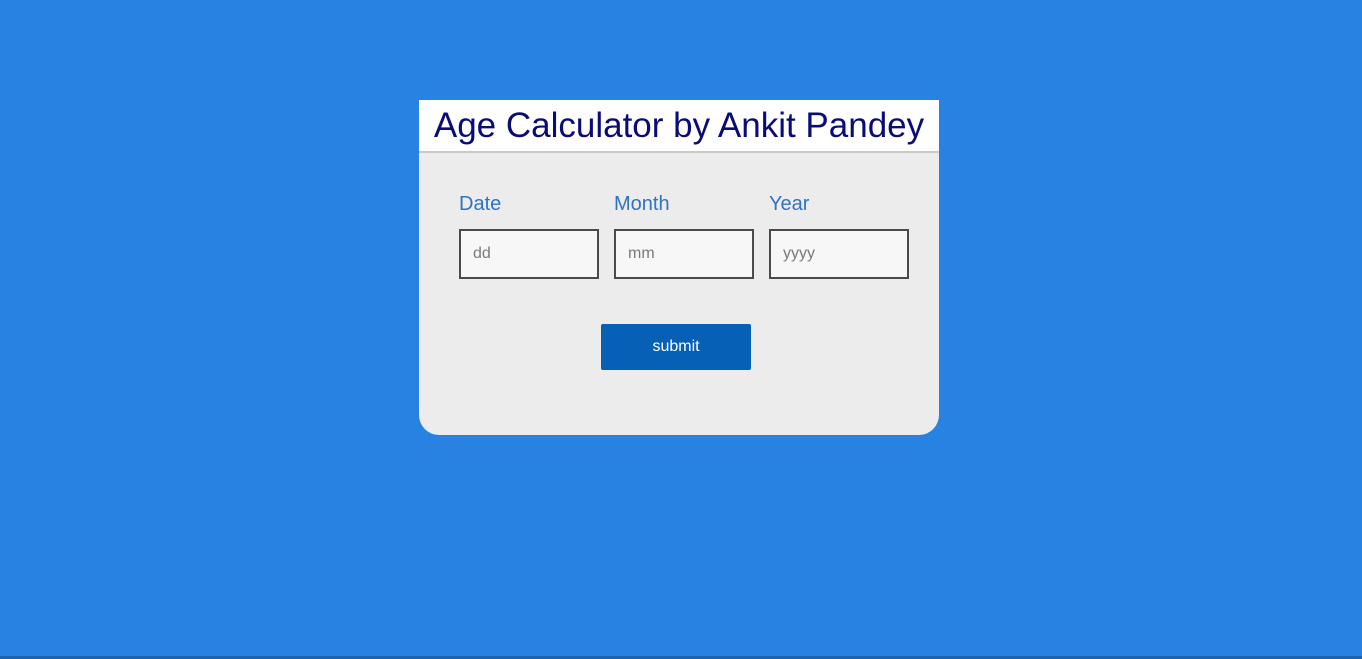 The image size is (1362, 659). What do you see at coordinates (642, 204) in the screenshot?
I see `month-label: Month` at bounding box center [642, 204].